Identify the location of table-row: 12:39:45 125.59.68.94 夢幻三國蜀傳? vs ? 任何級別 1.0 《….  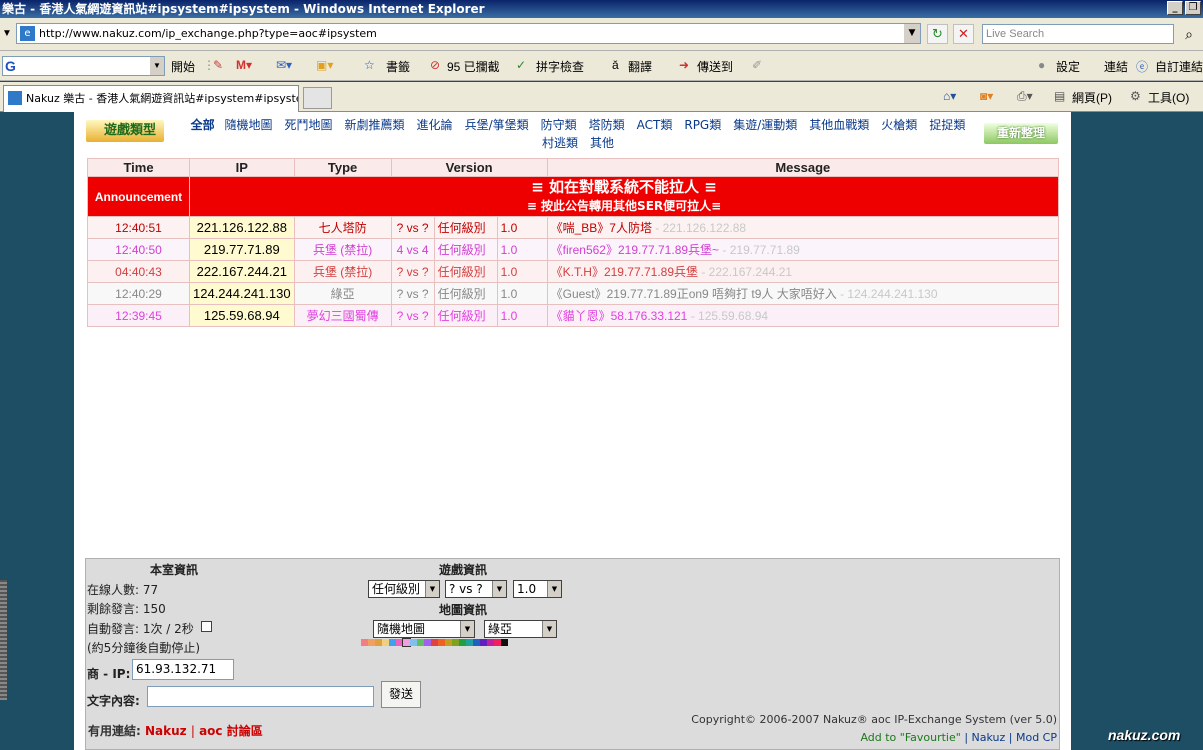
(573, 315).